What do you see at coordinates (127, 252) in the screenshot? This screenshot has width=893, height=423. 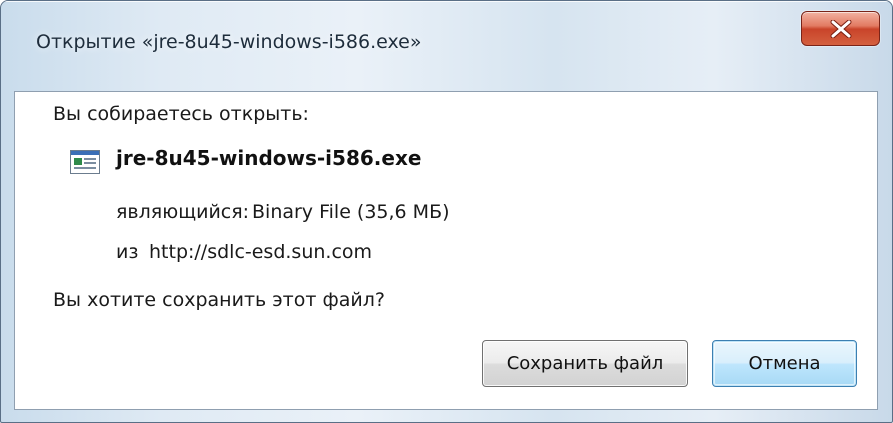 I see `source-label: из` at bounding box center [127, 252].